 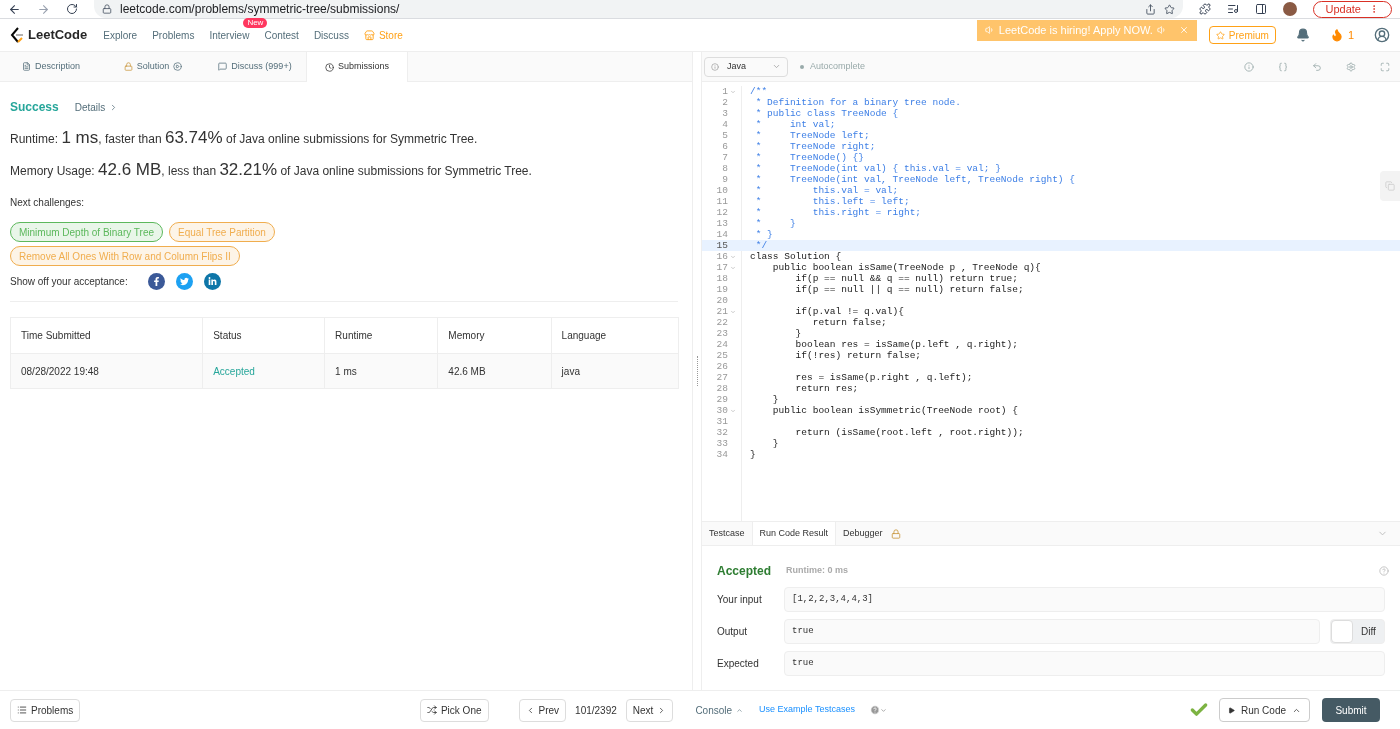 What do you see at coordinates (809, 157) in the screenshot?
I see `code-line: * TreeNode() {}` at bounding box center [809, 157].